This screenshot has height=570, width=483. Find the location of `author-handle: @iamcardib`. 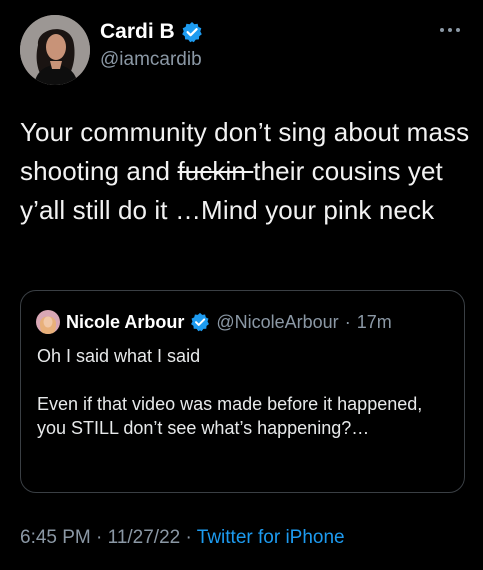

author-handle: @iamcardib is located at coordinates (151, 60).